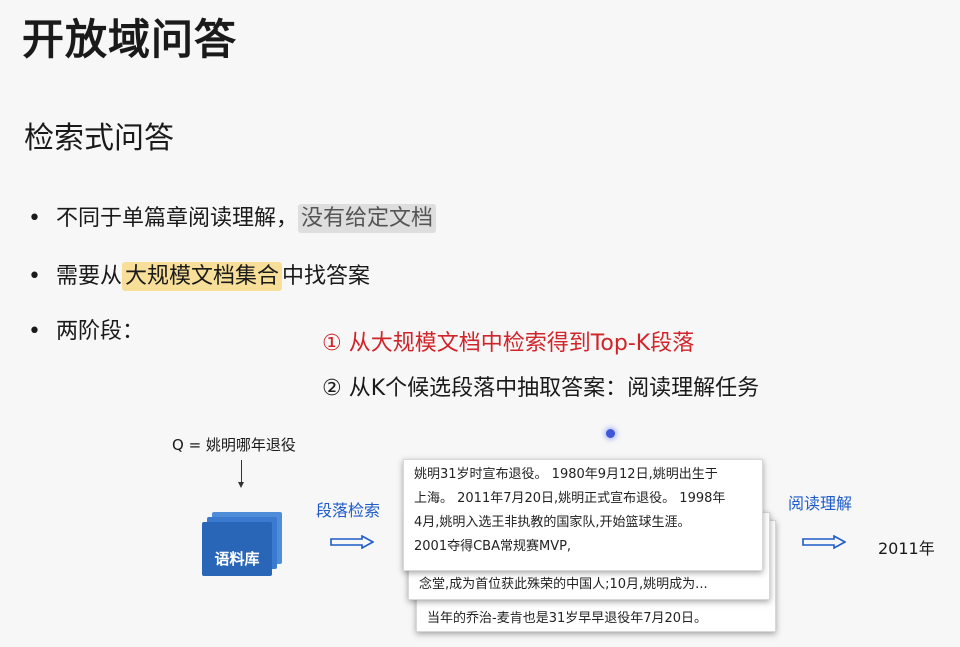  What do you see at coordinates (552, 522) in the screenshot?
I see `passage-line: 4月,姚明入选王非执教的国家队,开始篮球生涯。` at bounding box center [552, 522].